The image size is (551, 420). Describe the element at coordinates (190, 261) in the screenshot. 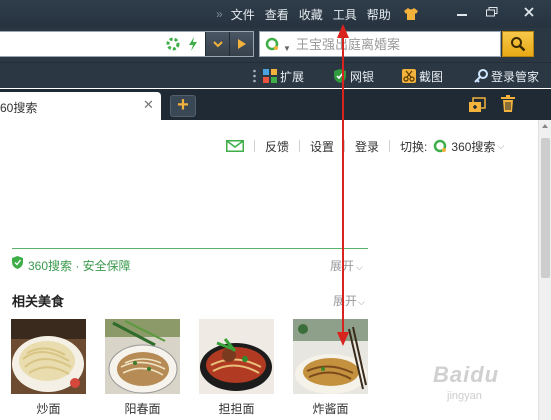

I see `safety-banner: 360搜索 · 安全保障 展开 ⌵` at that location.